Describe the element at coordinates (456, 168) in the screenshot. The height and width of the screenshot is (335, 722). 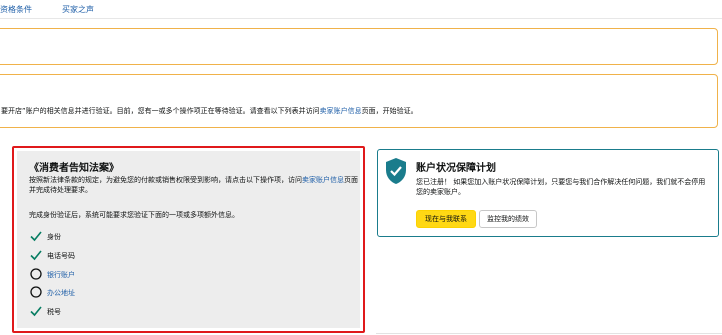
I see `account-health-title: 账户状况保障计划` at that location.